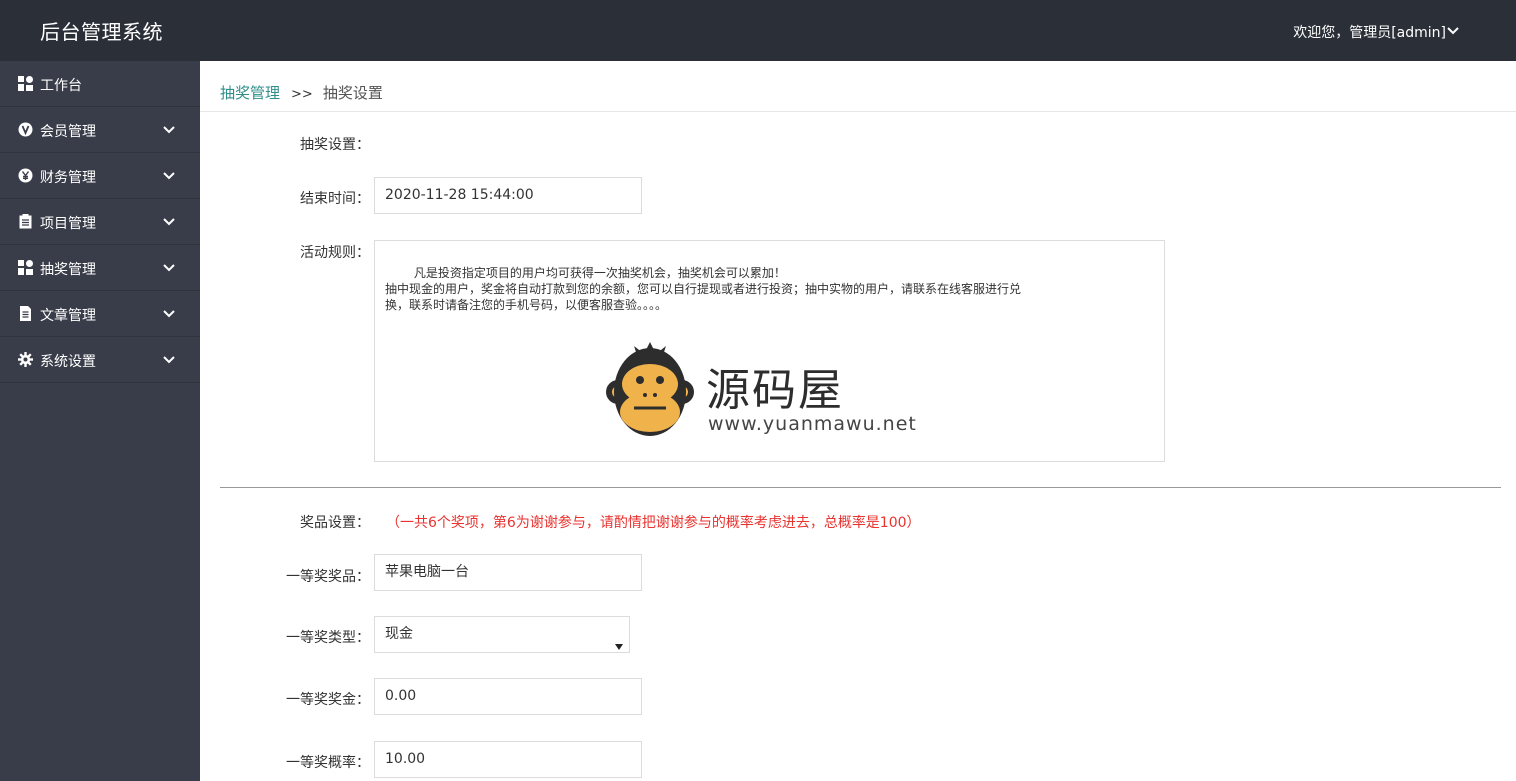 This screenshot has width=1516, height=781. What do you see at coordinates (508, 759) in the screenshot?
I see `first-prize-prob-field: 10.00` at bounding box center [508, 759].